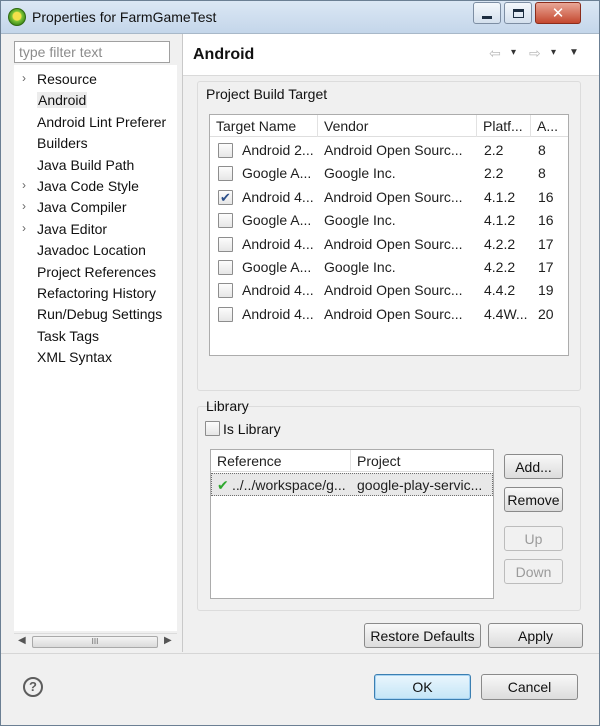 The image size is (600, 726). I want to click on sidebar-item: Run/Debug Settings, so click(95, 314).